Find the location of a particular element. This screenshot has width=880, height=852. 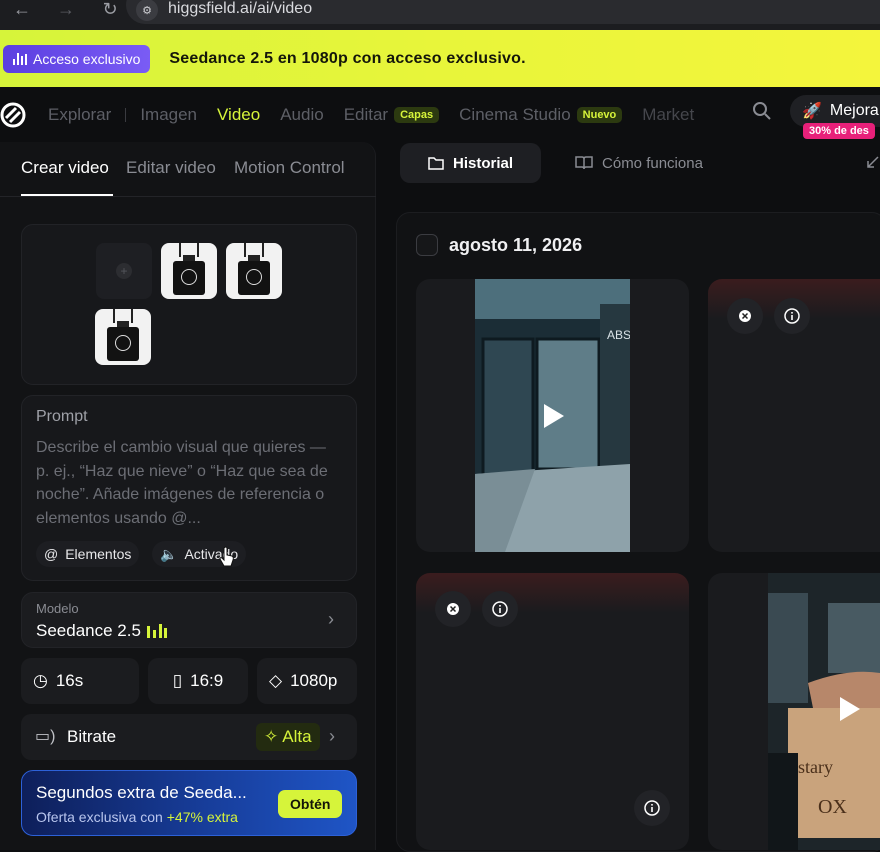

expand-icon is located at coordinates (873, 162).